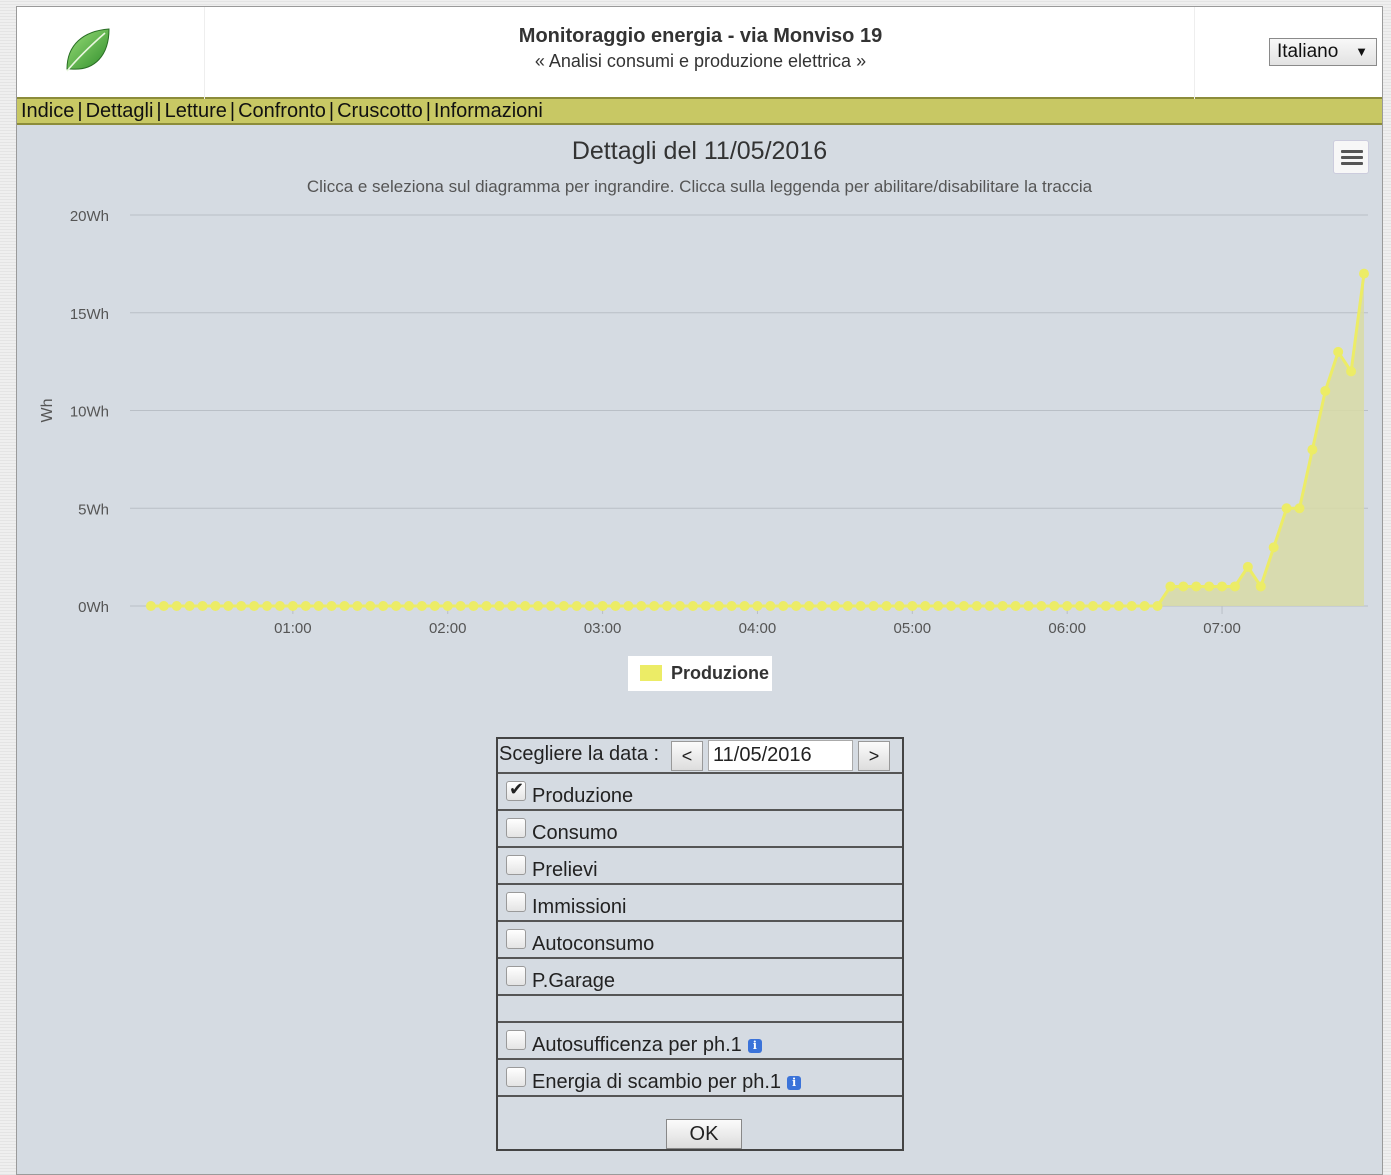  Describe the element at coordinates (516, 902) in the screenshot. I see `checkbox-immissioni` at that location.